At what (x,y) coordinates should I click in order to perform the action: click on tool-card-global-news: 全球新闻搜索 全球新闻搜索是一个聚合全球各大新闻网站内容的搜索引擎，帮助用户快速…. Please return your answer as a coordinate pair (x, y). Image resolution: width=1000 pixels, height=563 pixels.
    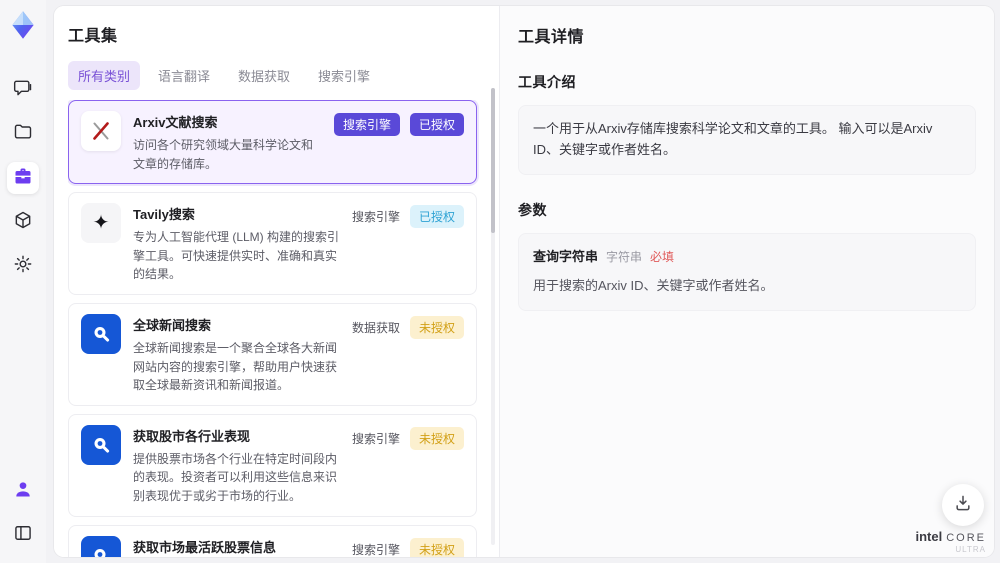
    Looking at the image, I should click on (272, 354).